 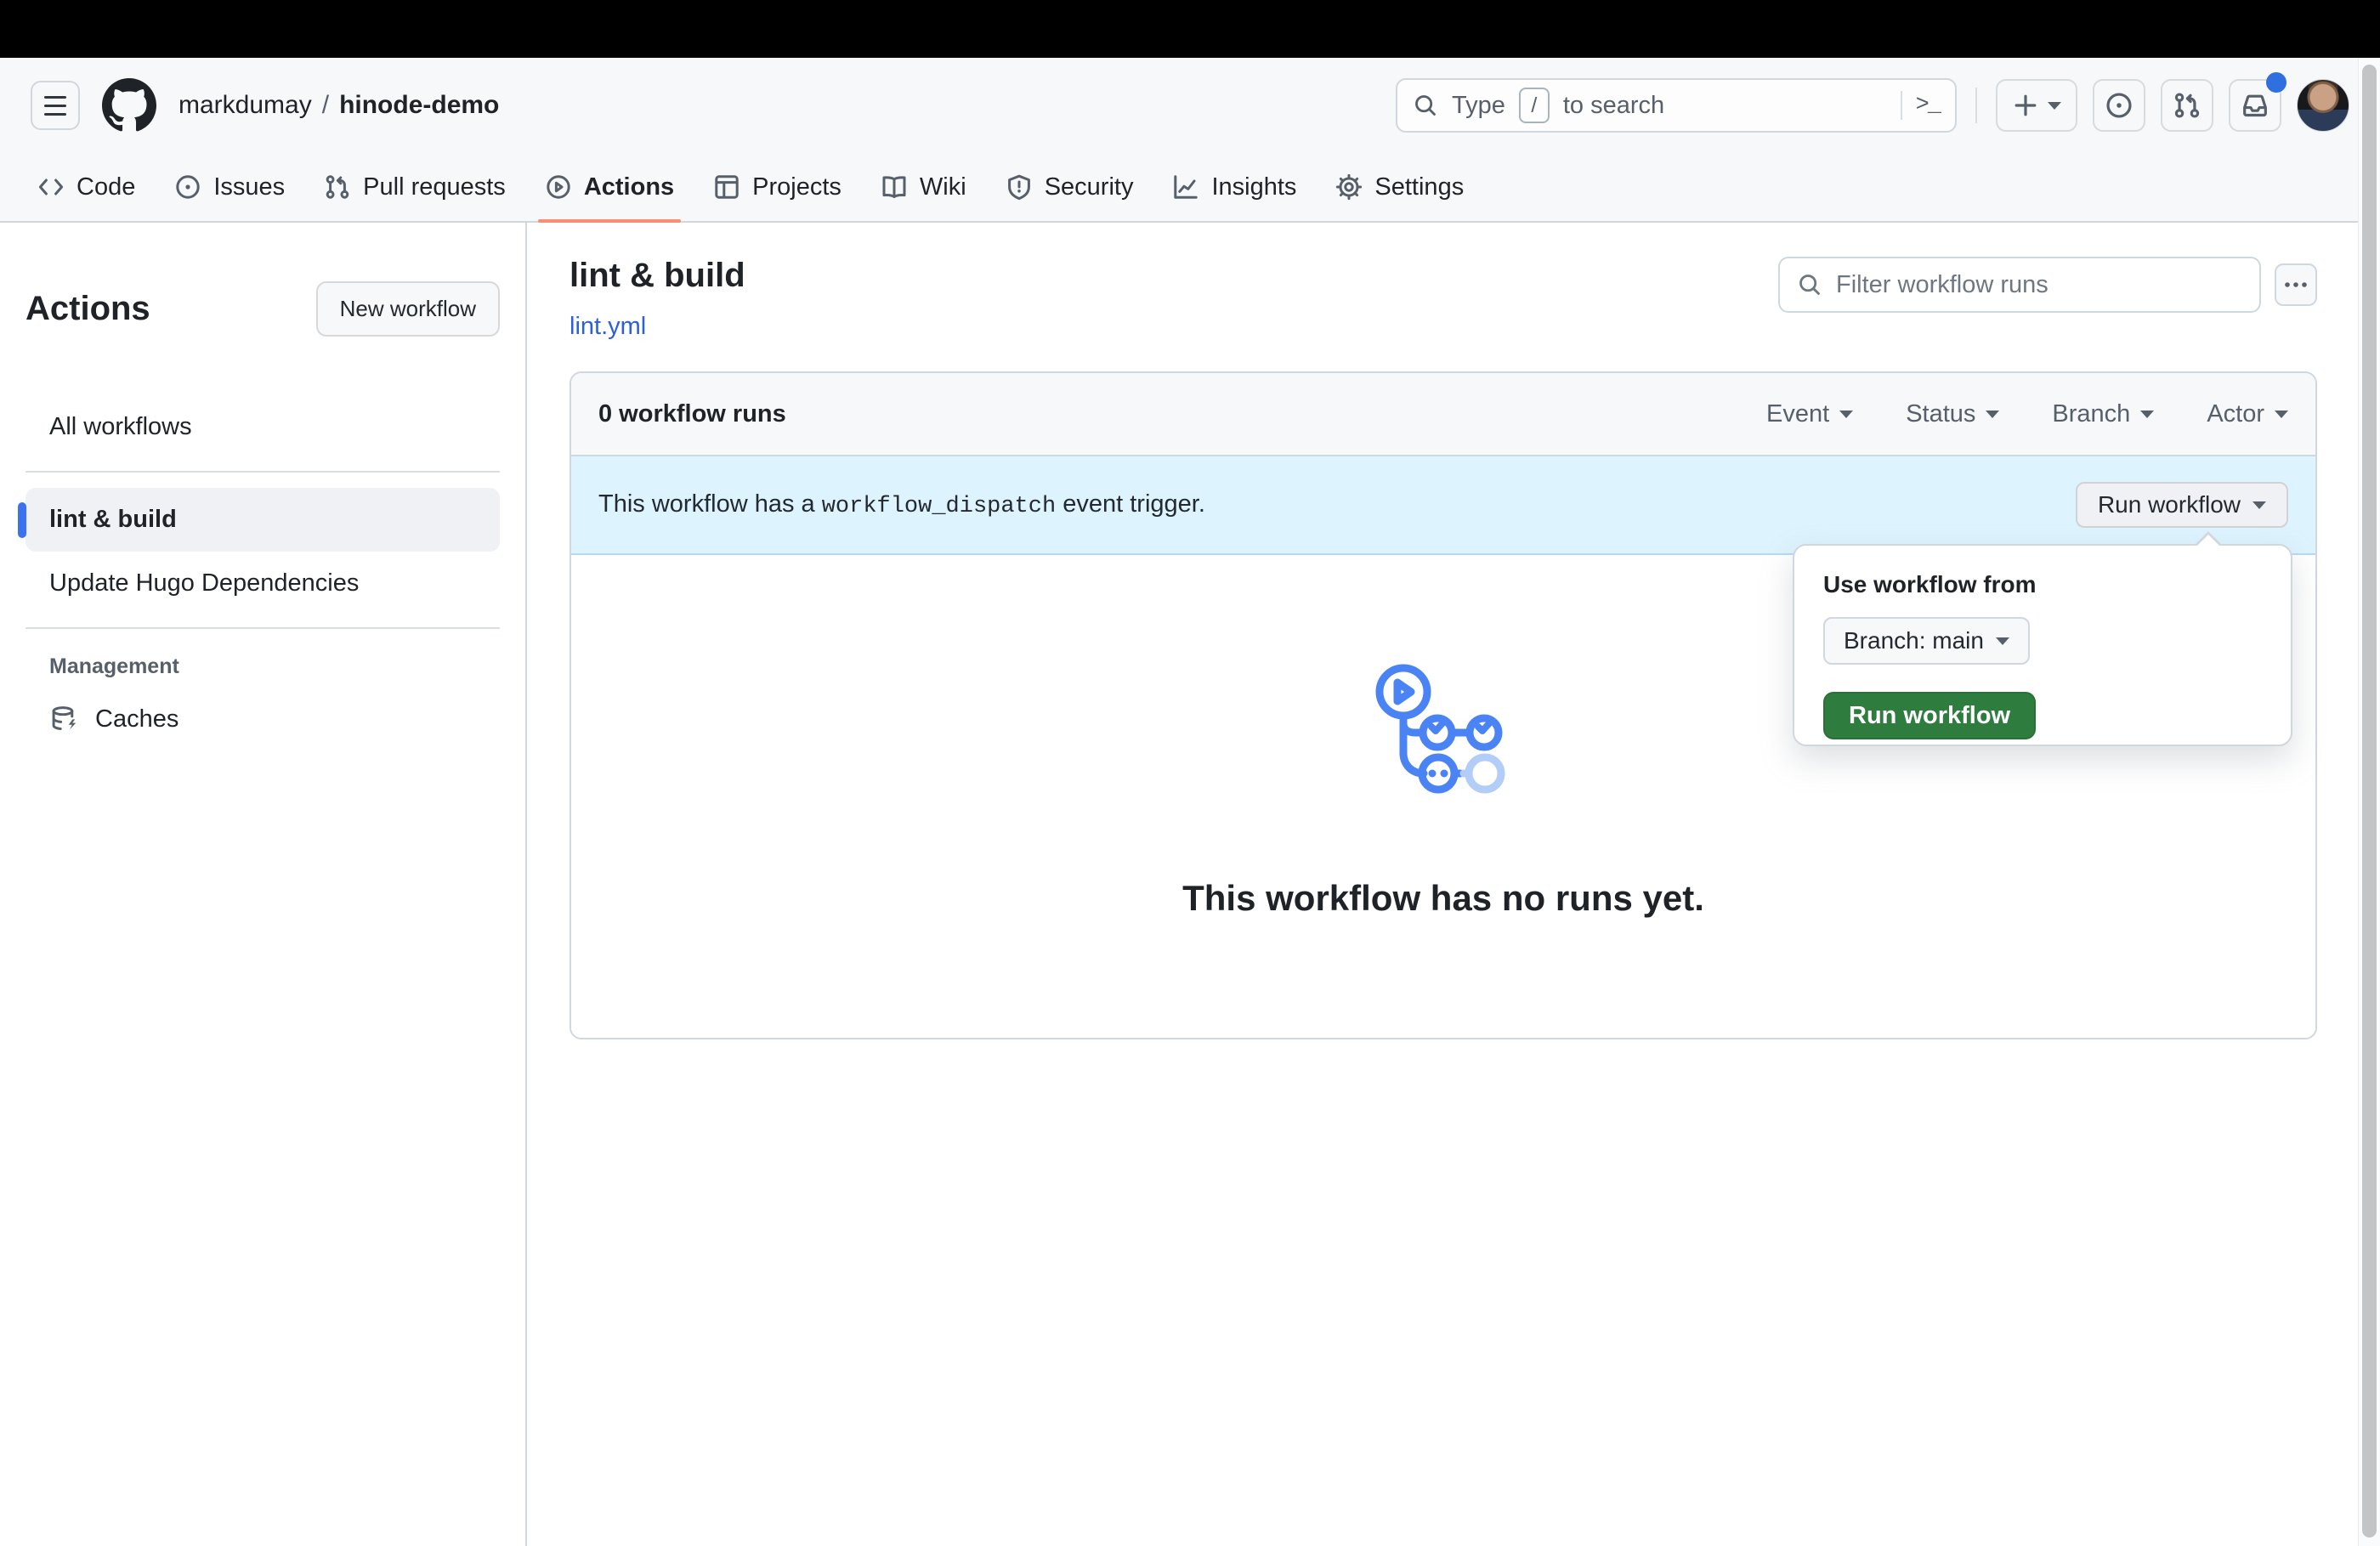 What do you see at coordinates (106, 187) in the screenshot?
I see `tab-label: Code` at bounding box center [106, 187].